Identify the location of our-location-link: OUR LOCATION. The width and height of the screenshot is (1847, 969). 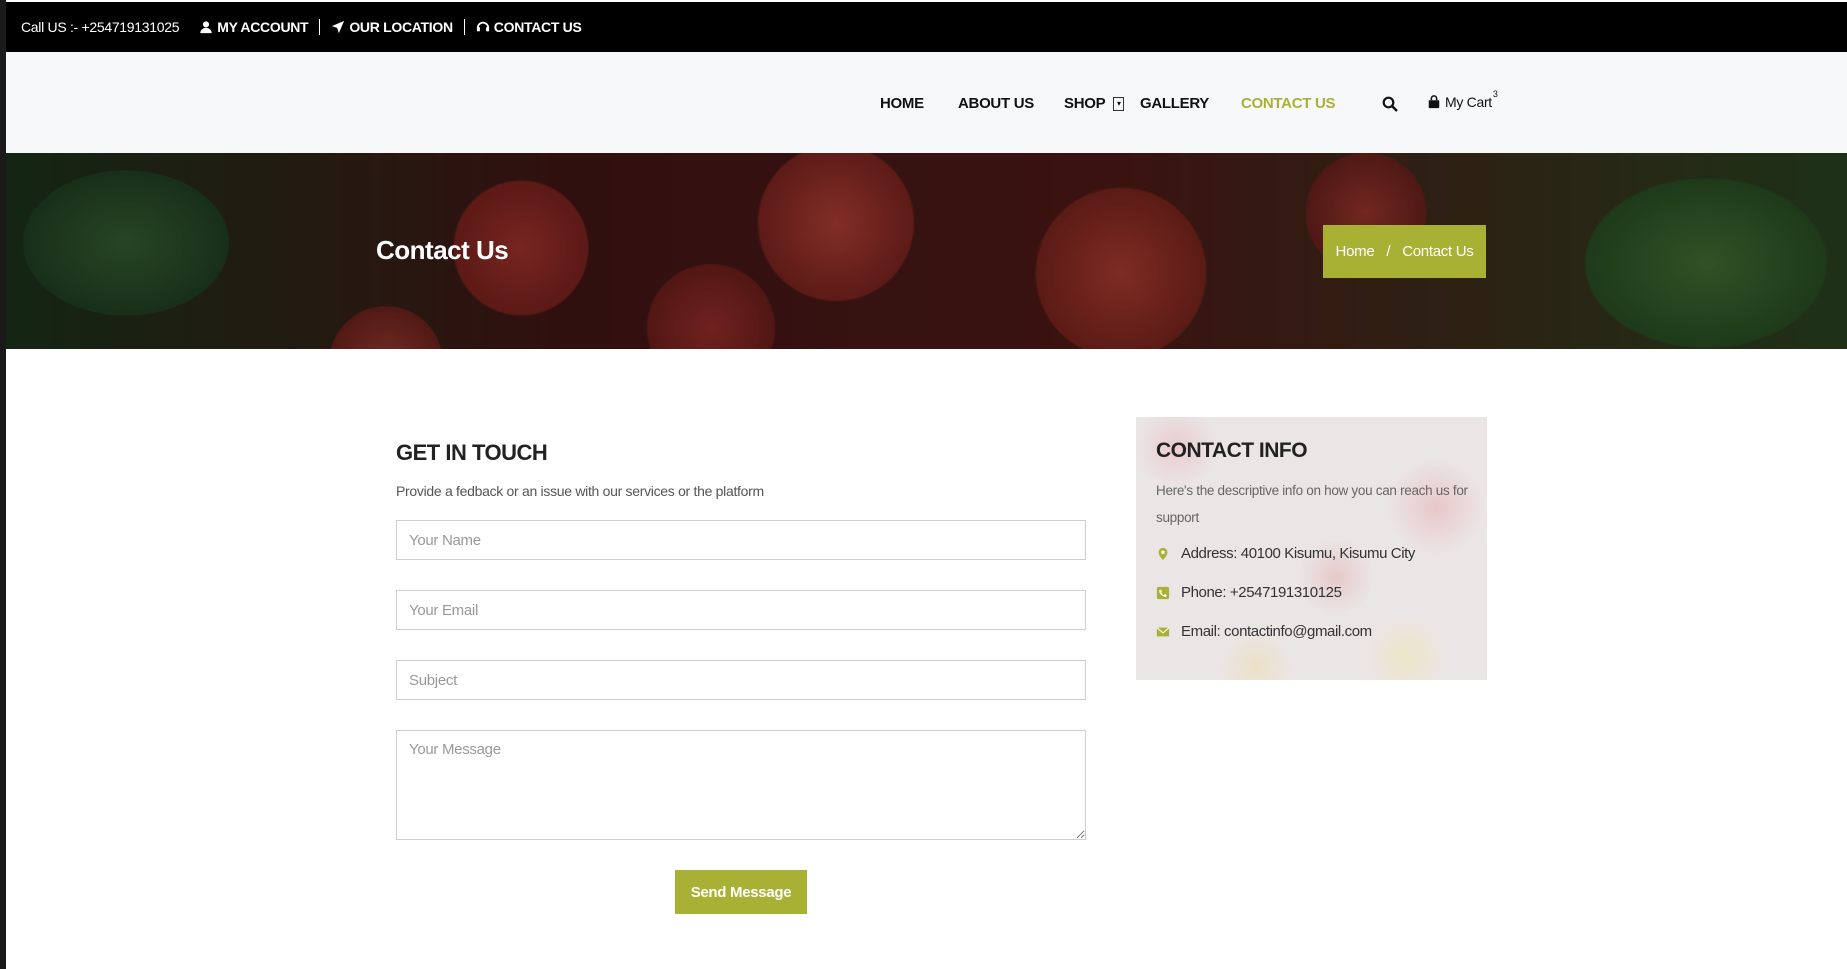
(392, 27).